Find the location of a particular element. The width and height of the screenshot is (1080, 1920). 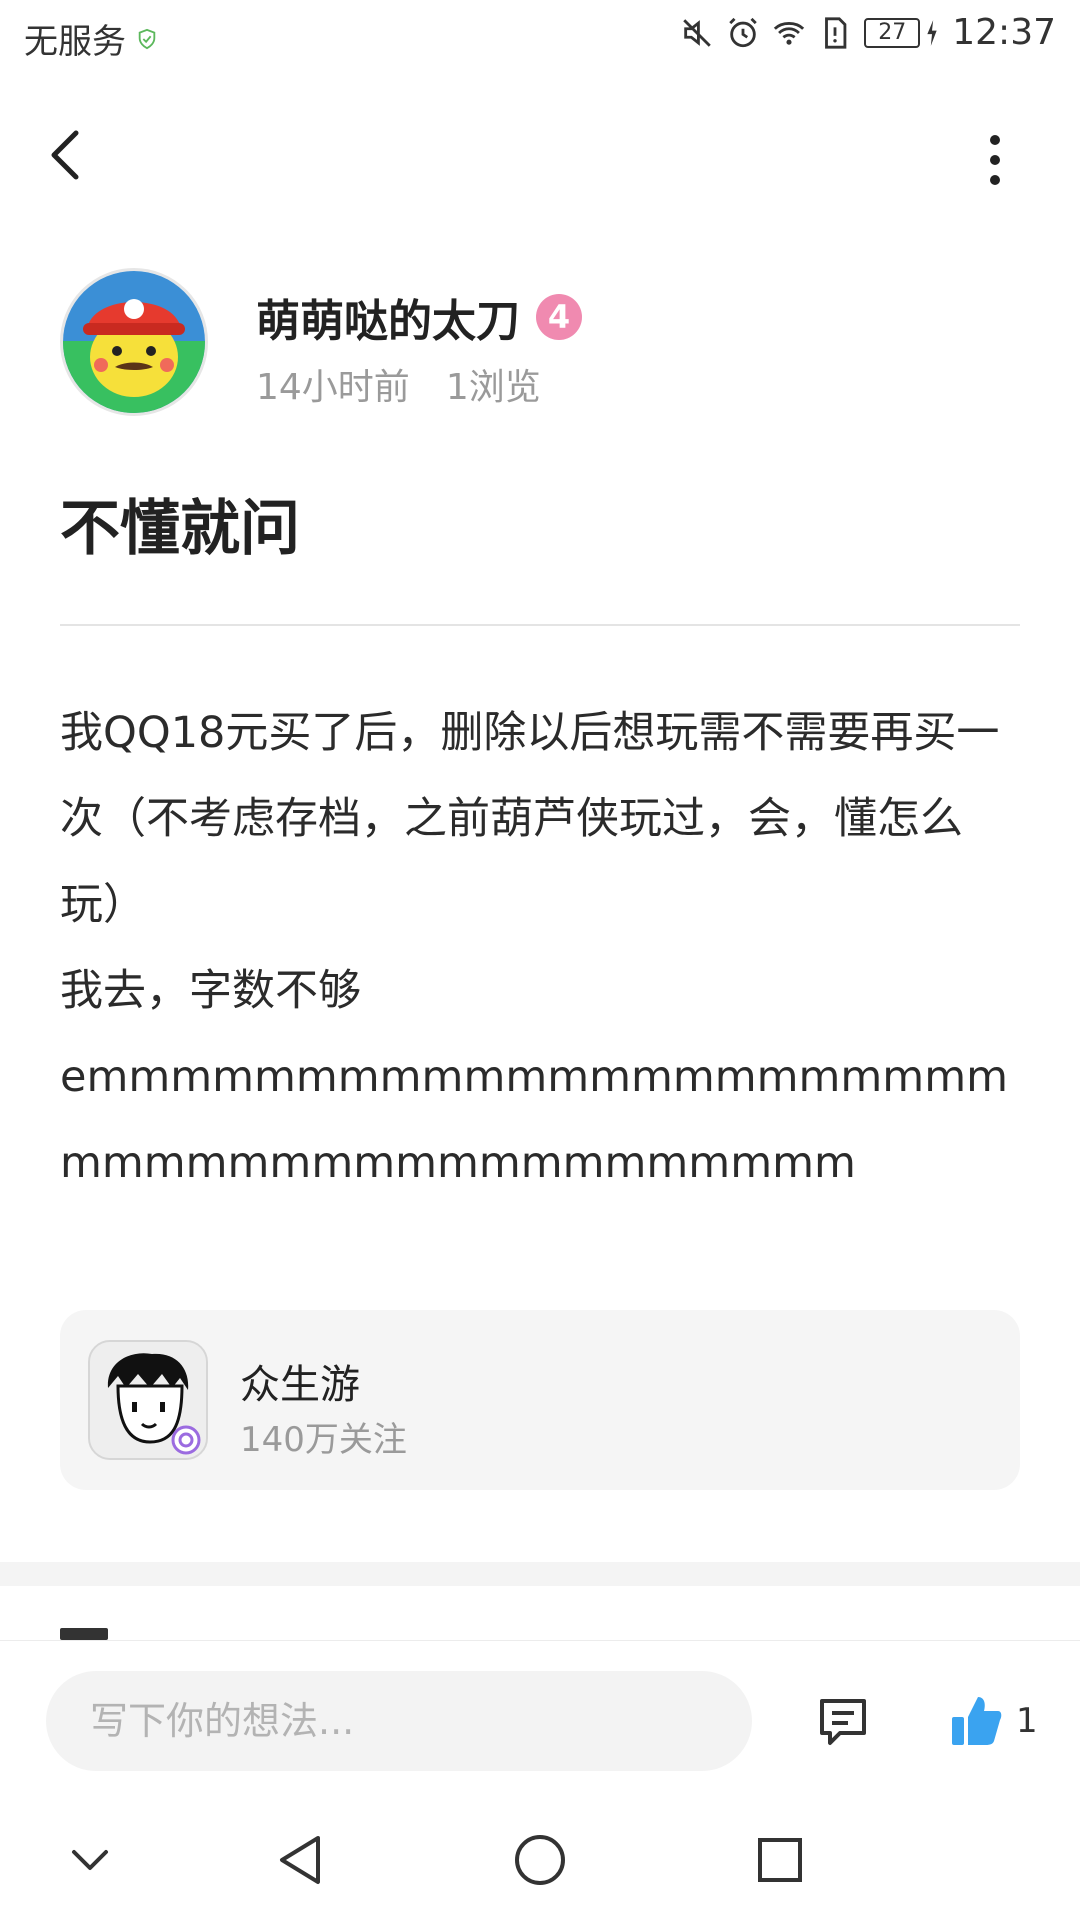

comment-icon is located at coordinates (843, 1722).